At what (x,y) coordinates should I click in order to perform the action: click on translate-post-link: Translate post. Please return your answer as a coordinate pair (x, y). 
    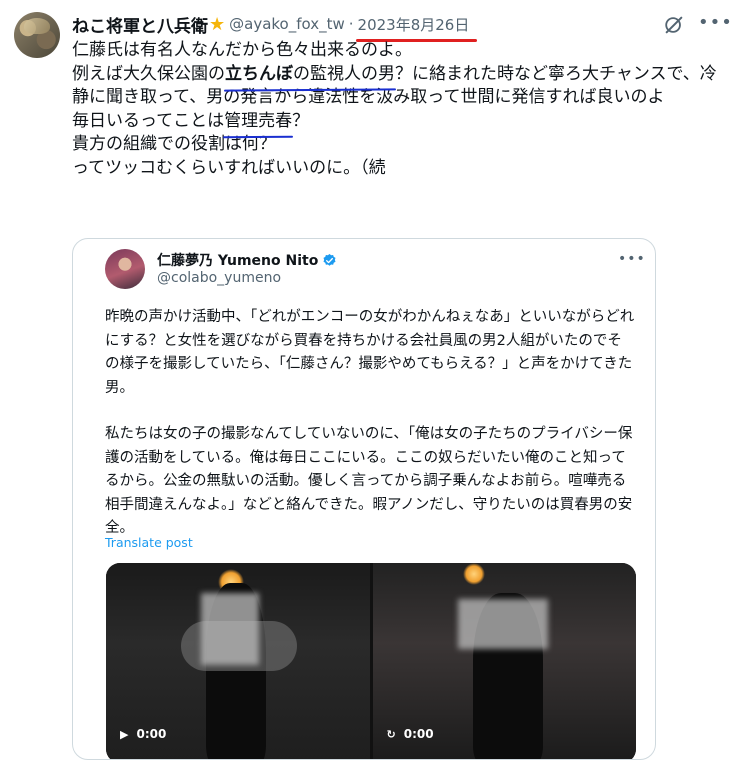
    Looking at the image, I should click on (149, 542).